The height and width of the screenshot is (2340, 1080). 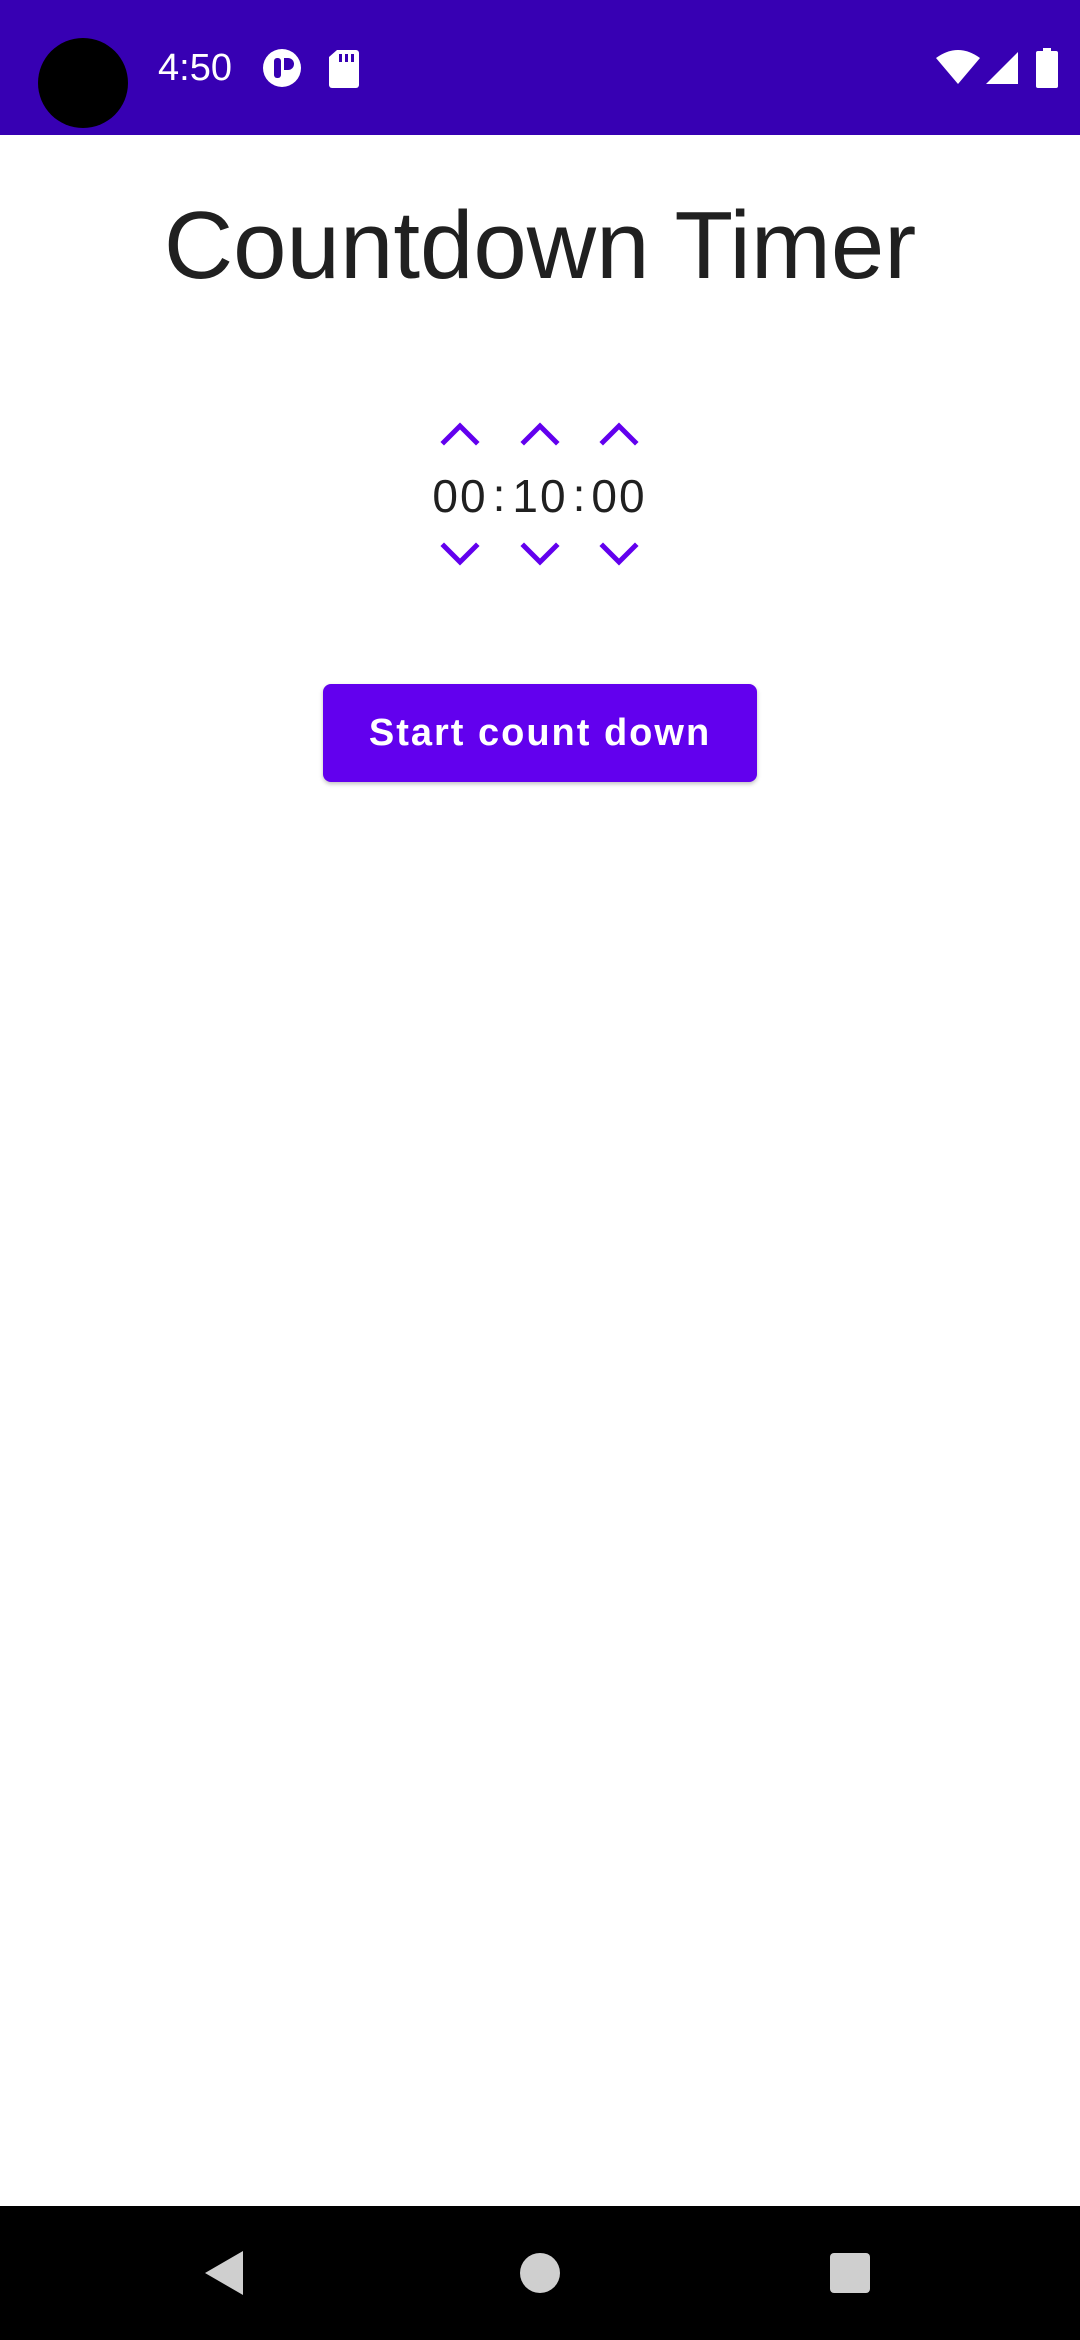 What do you see at coordinates (1002, 68) in the screenshot?
I see `signal-icon` at bounding box center [1002, 68].